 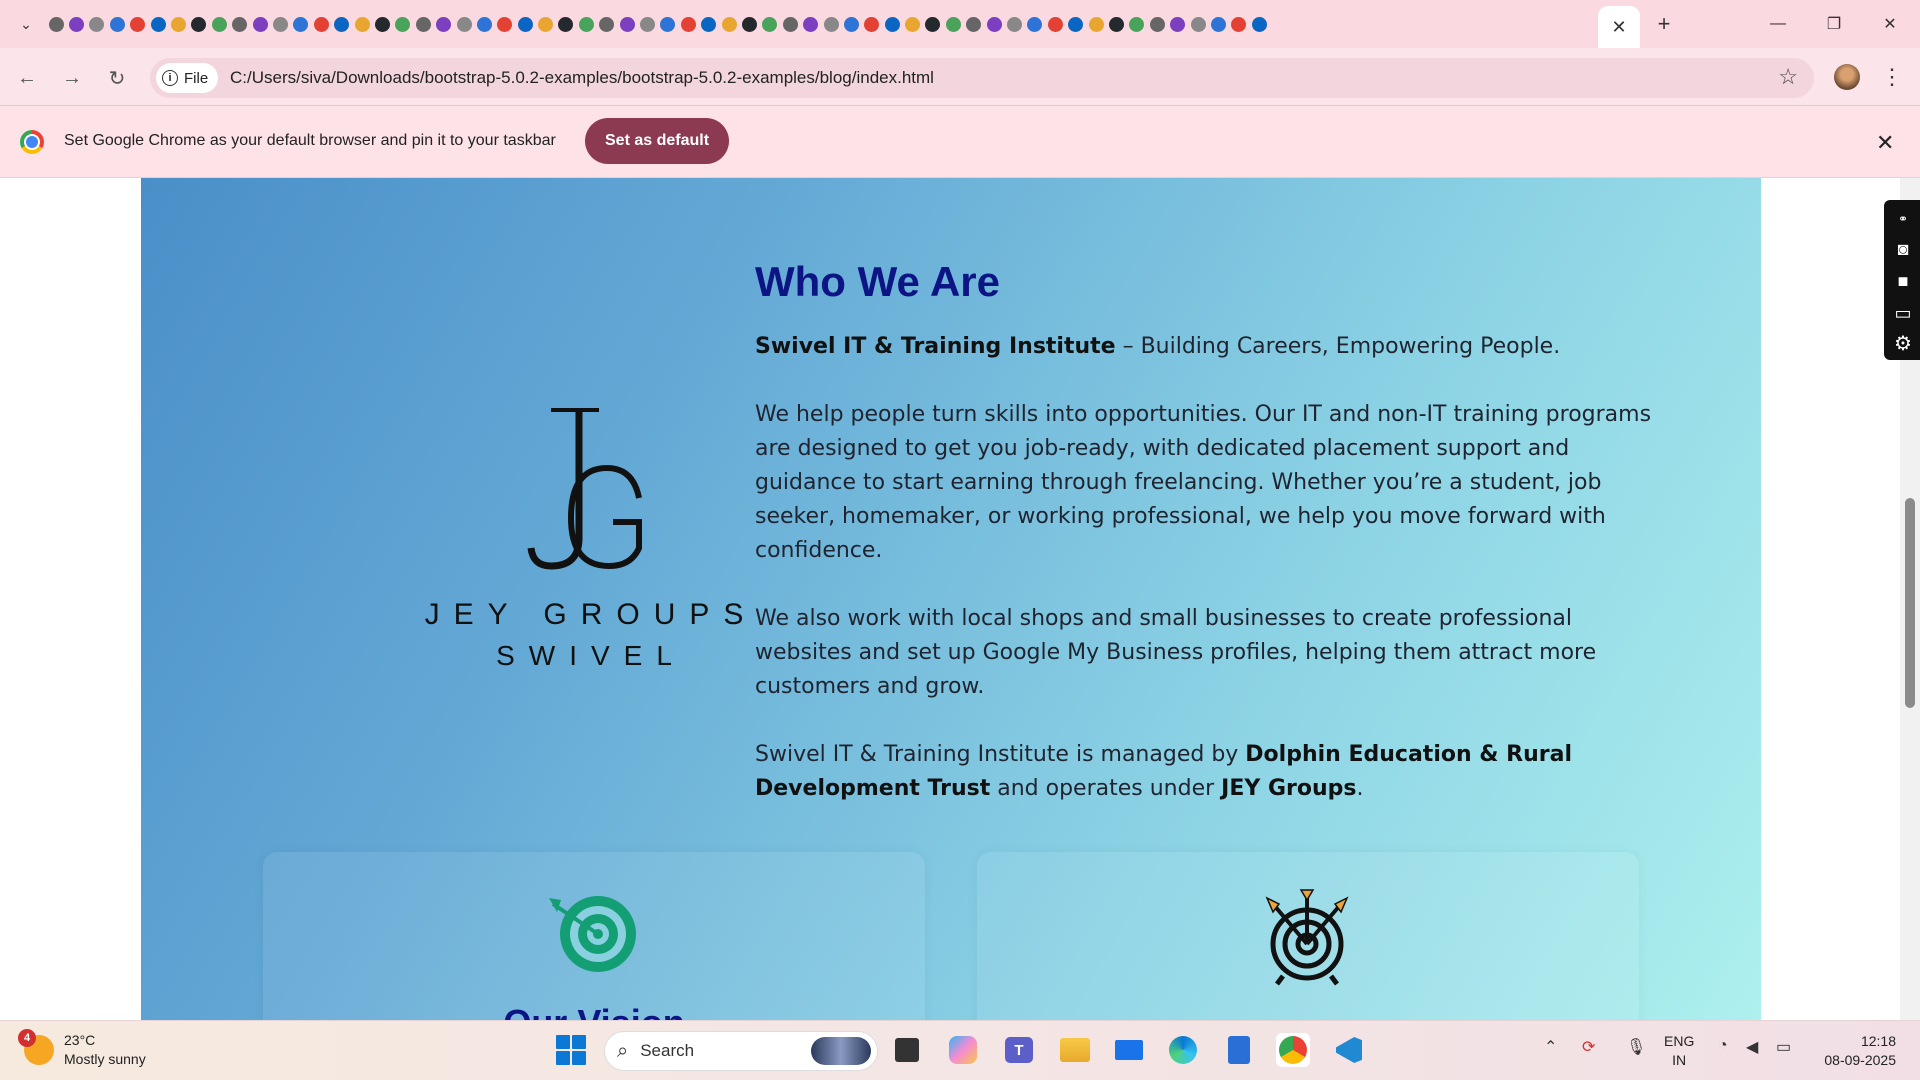 I want to click on copilot-icon, so click(x=963, y=1050).